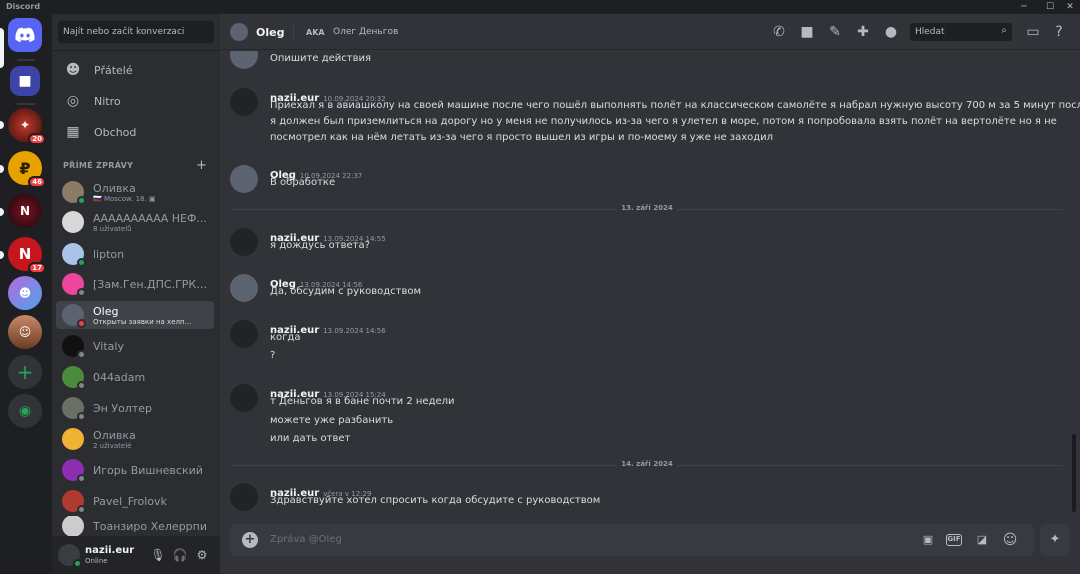 This screenshot has height=574, width=1080. I want to click on server-emblem-icon: N, so click(25, 254).